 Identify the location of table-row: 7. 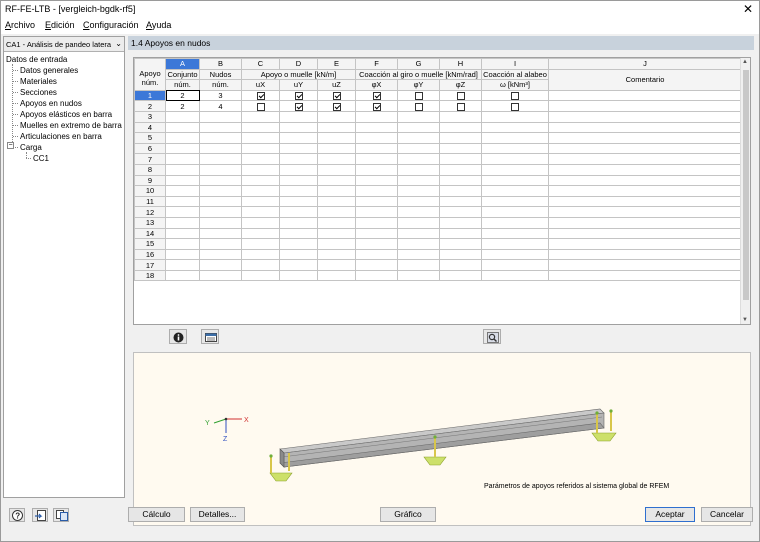
(438, 159).